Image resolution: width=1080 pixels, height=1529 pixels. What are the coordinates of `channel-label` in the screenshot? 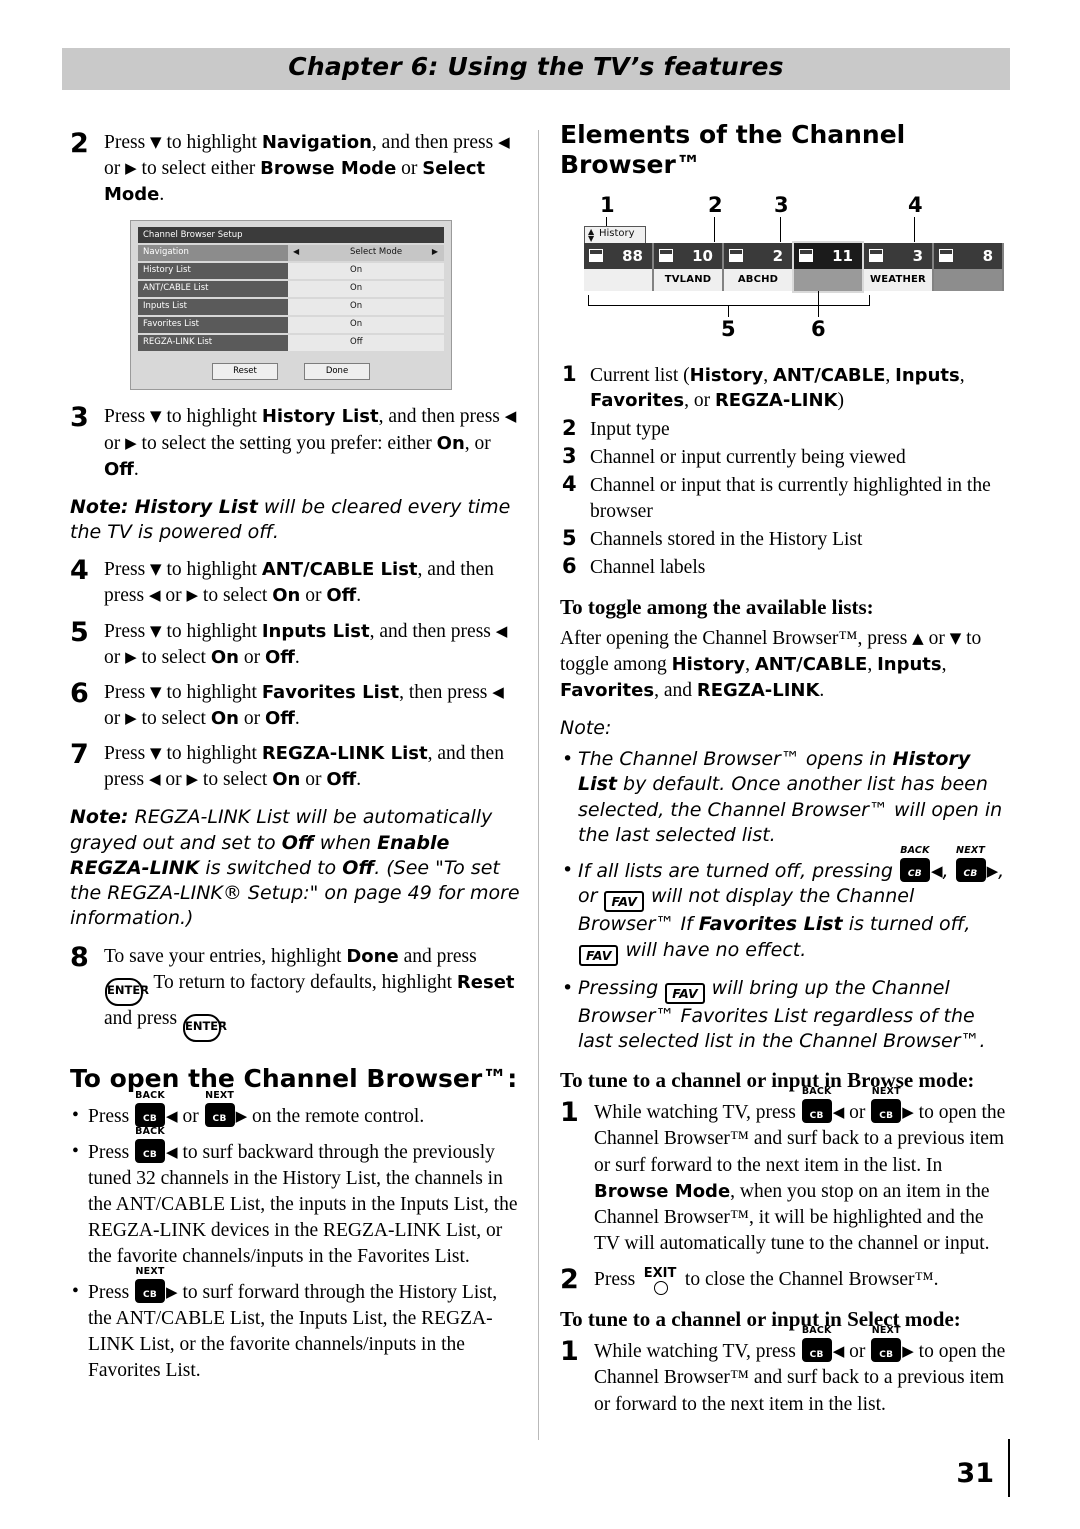 It's located at (618, 280).